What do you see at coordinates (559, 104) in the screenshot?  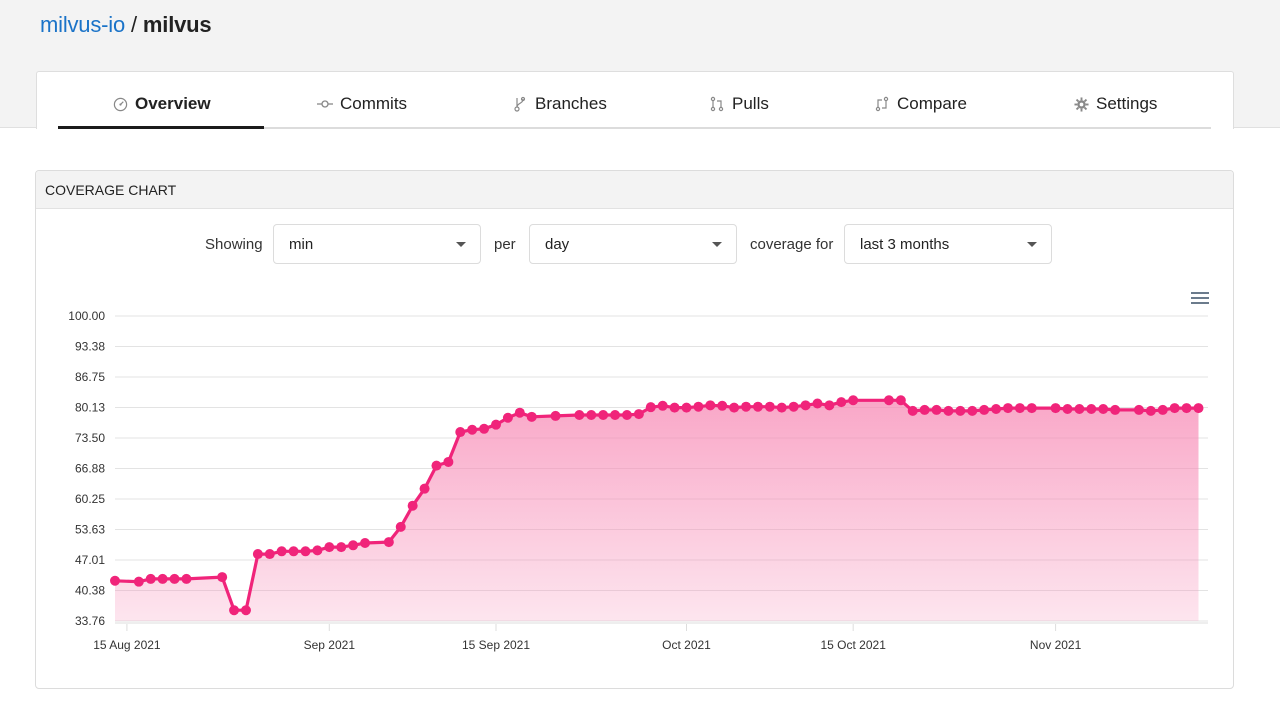 I see `tab-branches: Branches` at bounding box center [559, 104].